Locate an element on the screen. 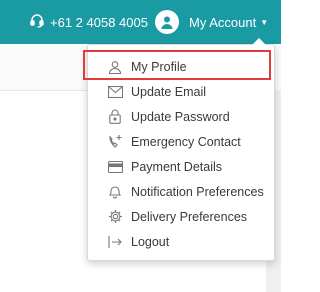 The width and height of the screenshot is (320, 292). menu-item-label: Notification Preferences is located at coordinates (197, 191).